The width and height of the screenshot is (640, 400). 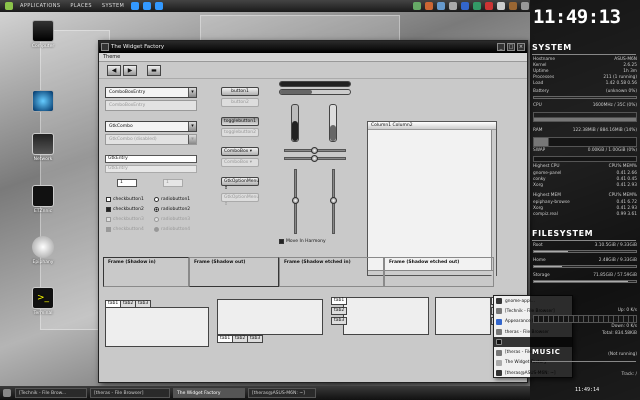 I want to click on pause-icon, so click(x=147, y=6).